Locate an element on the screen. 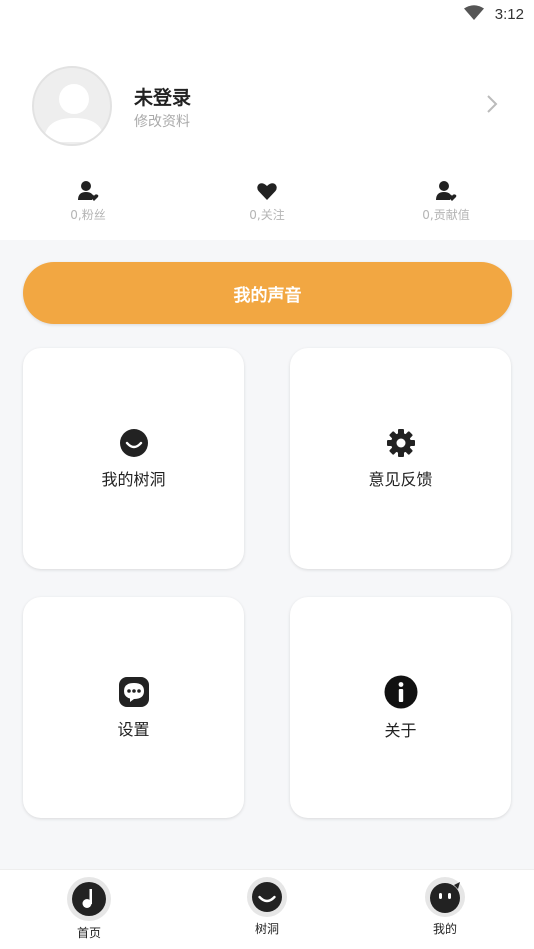  bottom-nav: 首页 树洞 我的 is located at coordinates (267, 909).